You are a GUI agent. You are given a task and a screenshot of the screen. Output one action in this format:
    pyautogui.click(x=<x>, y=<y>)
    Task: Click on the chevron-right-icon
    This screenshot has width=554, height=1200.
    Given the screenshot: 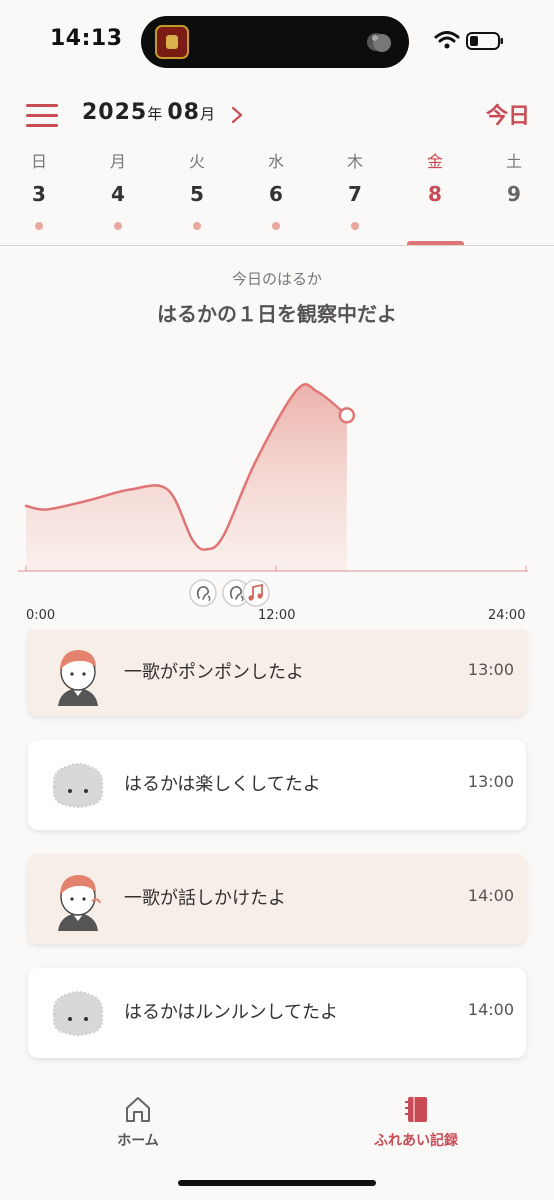 What is the action you would take?
    pyautogui.click(x=237, y=115)
    